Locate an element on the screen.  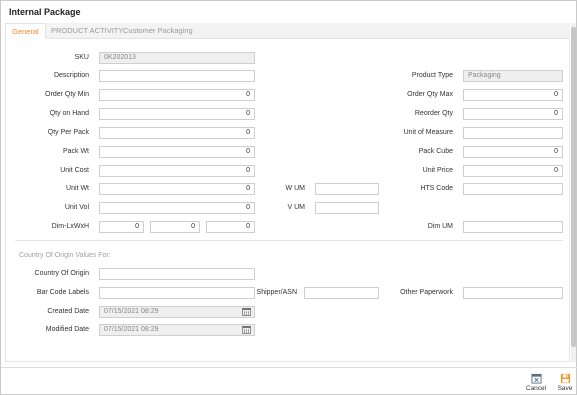
description-label: Description is located at coordinates (71, 75).